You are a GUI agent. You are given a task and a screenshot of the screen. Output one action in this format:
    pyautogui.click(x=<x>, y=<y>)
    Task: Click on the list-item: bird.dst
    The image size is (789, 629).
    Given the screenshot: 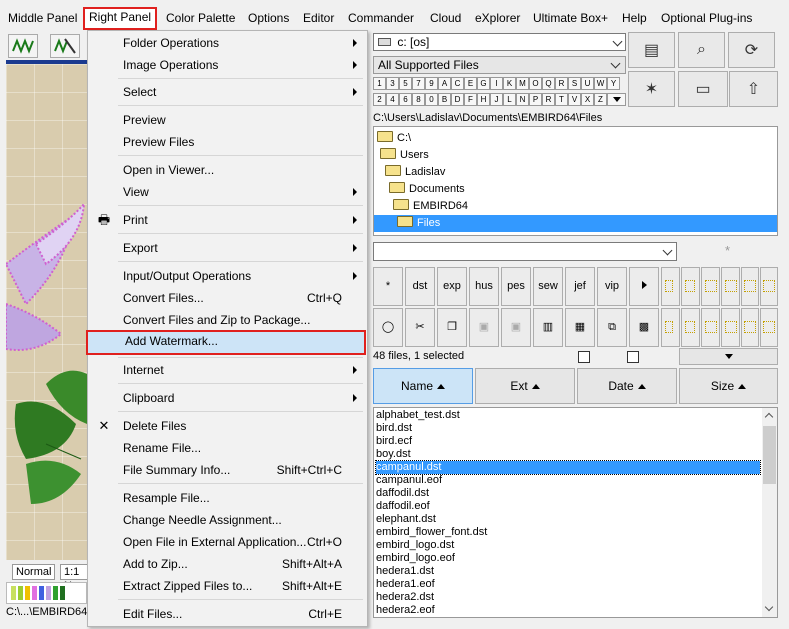 What is the action you would take?
    pyautogui.click(x=394, y=428)
    